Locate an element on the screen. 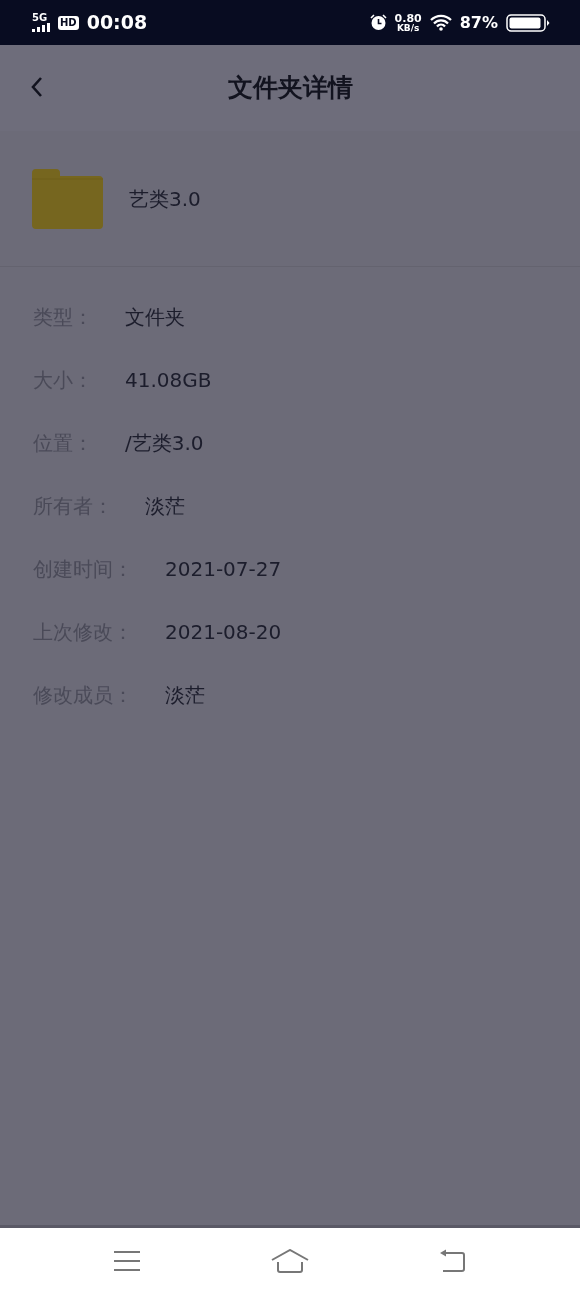  detail-value: 41.08GB is located at coordinates (168, 380).